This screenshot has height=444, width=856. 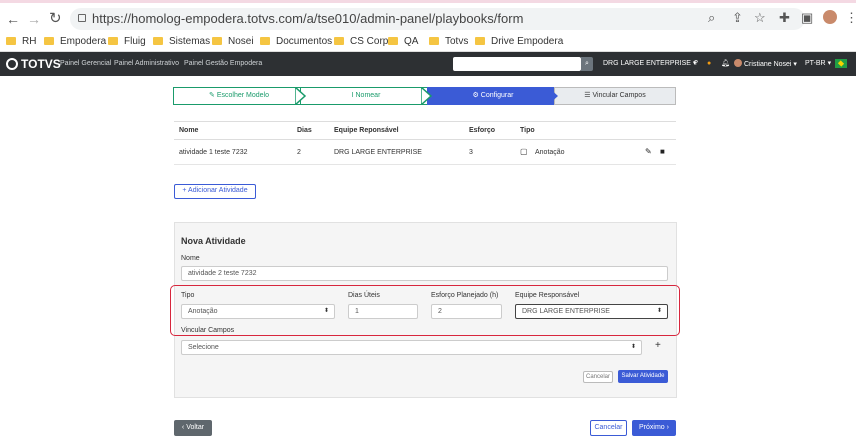 I want to click on col-header-nome: Nome, so click(x=189, y=130).